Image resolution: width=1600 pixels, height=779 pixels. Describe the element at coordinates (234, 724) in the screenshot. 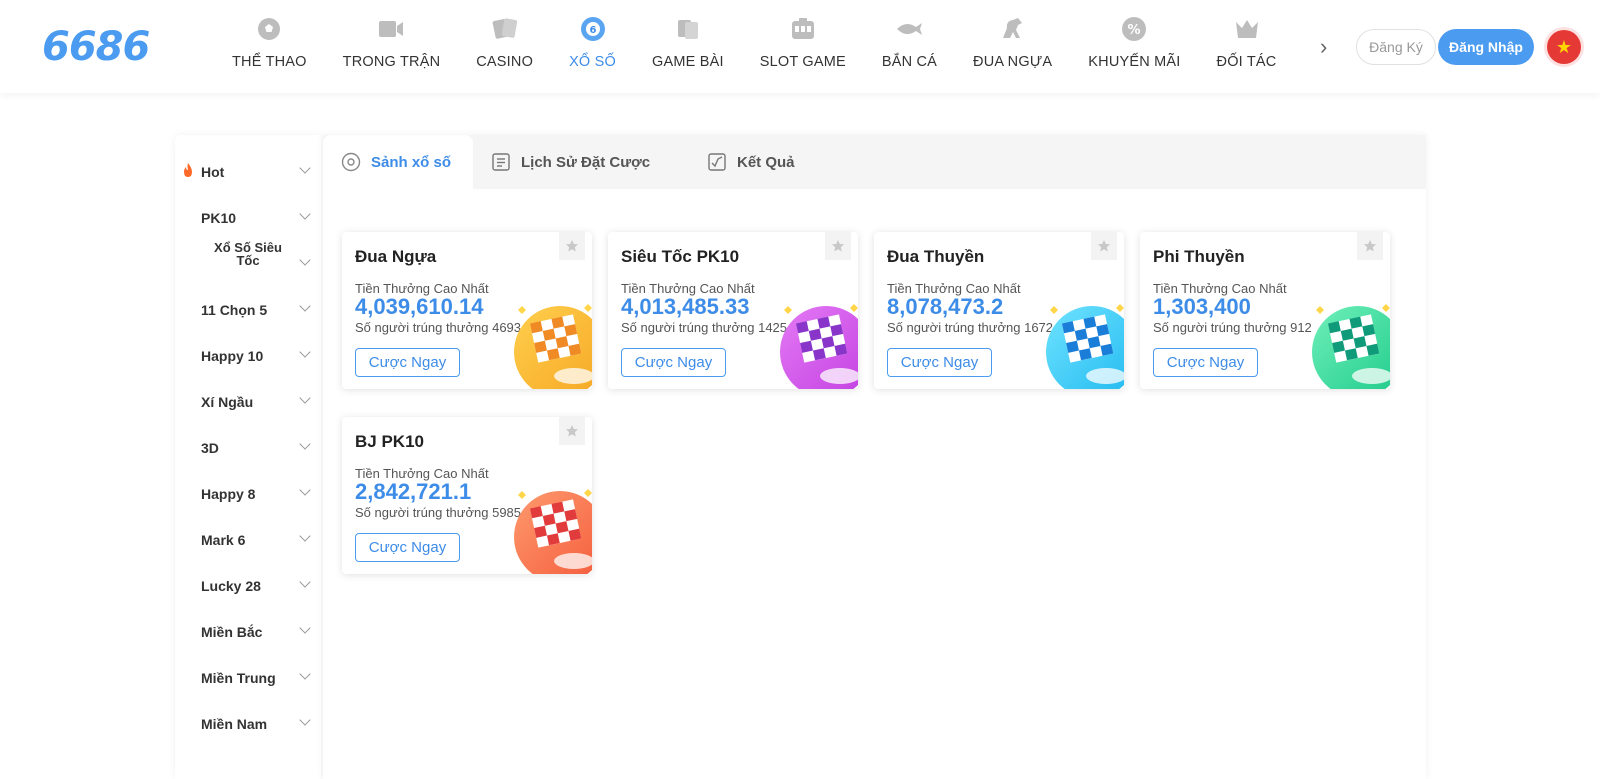

I see `sidebar-item-label: Miền Nam` at that location.